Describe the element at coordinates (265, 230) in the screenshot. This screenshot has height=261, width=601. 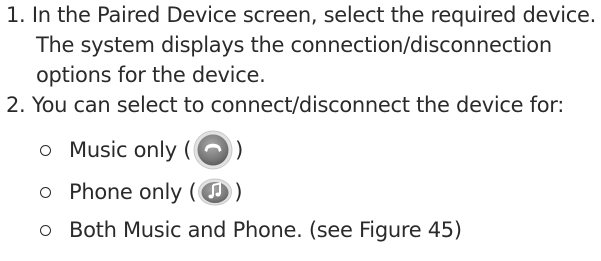
I see `option-label: Both Music and Phone. (see Figure 45)` at that location.